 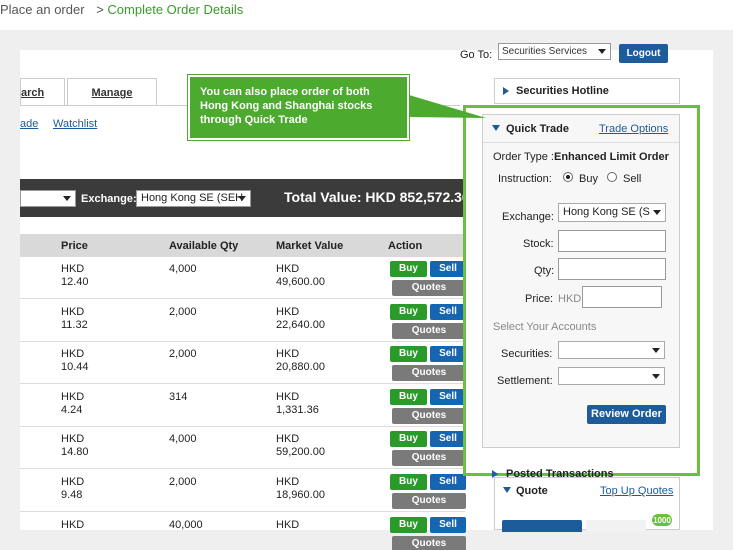 What do you see at coordinates (532, 491) in the screenshot?
I see `quote-title: Quote` at bounding box center [532, 491].